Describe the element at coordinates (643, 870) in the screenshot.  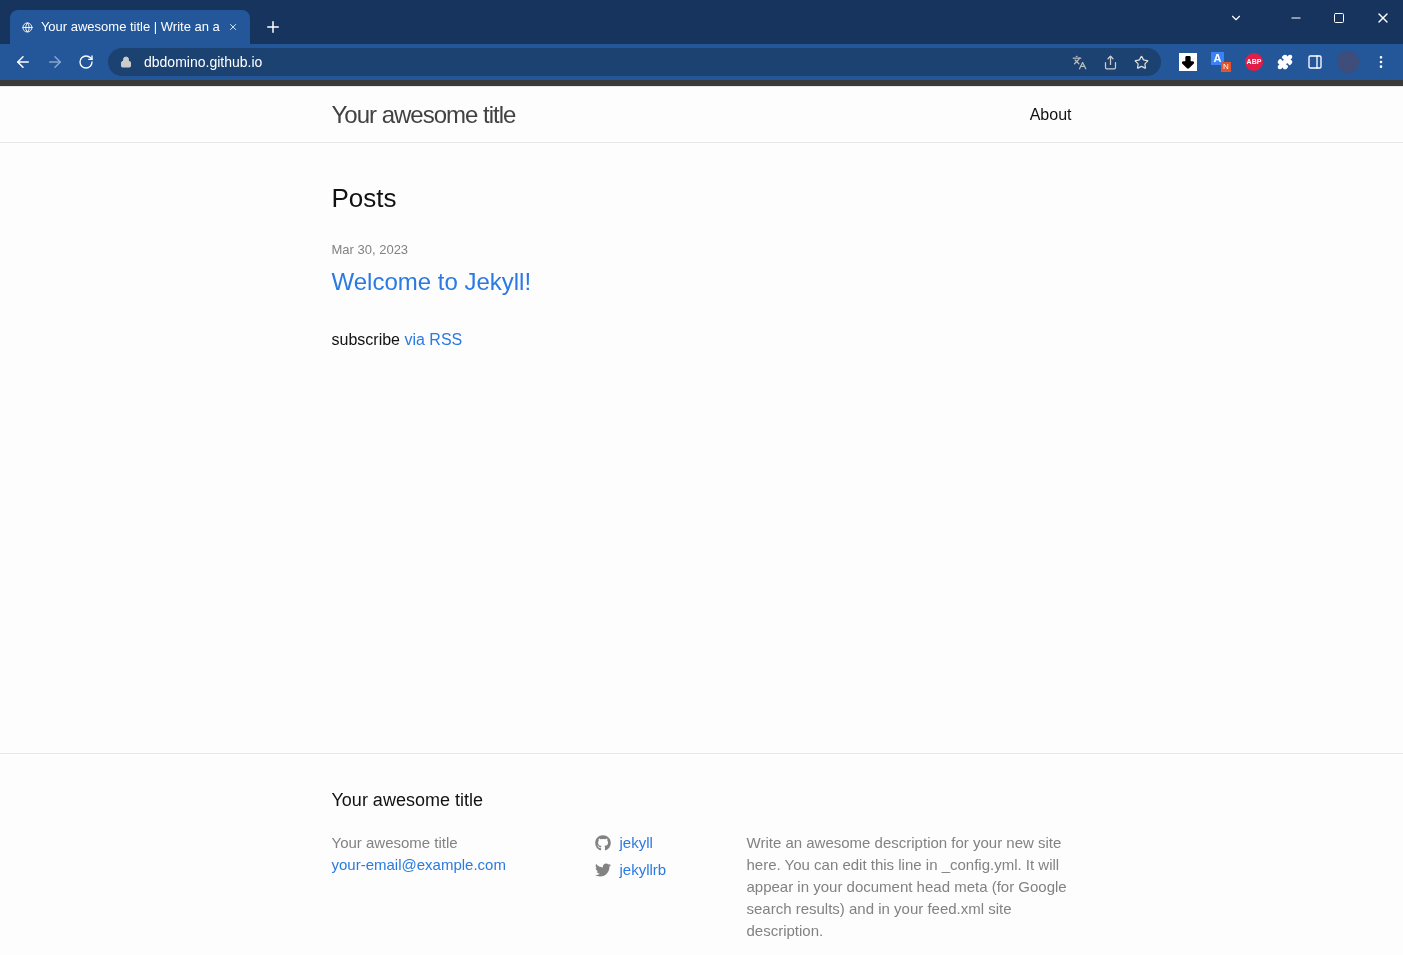
I see `social-link: jekyllrb` at that location.